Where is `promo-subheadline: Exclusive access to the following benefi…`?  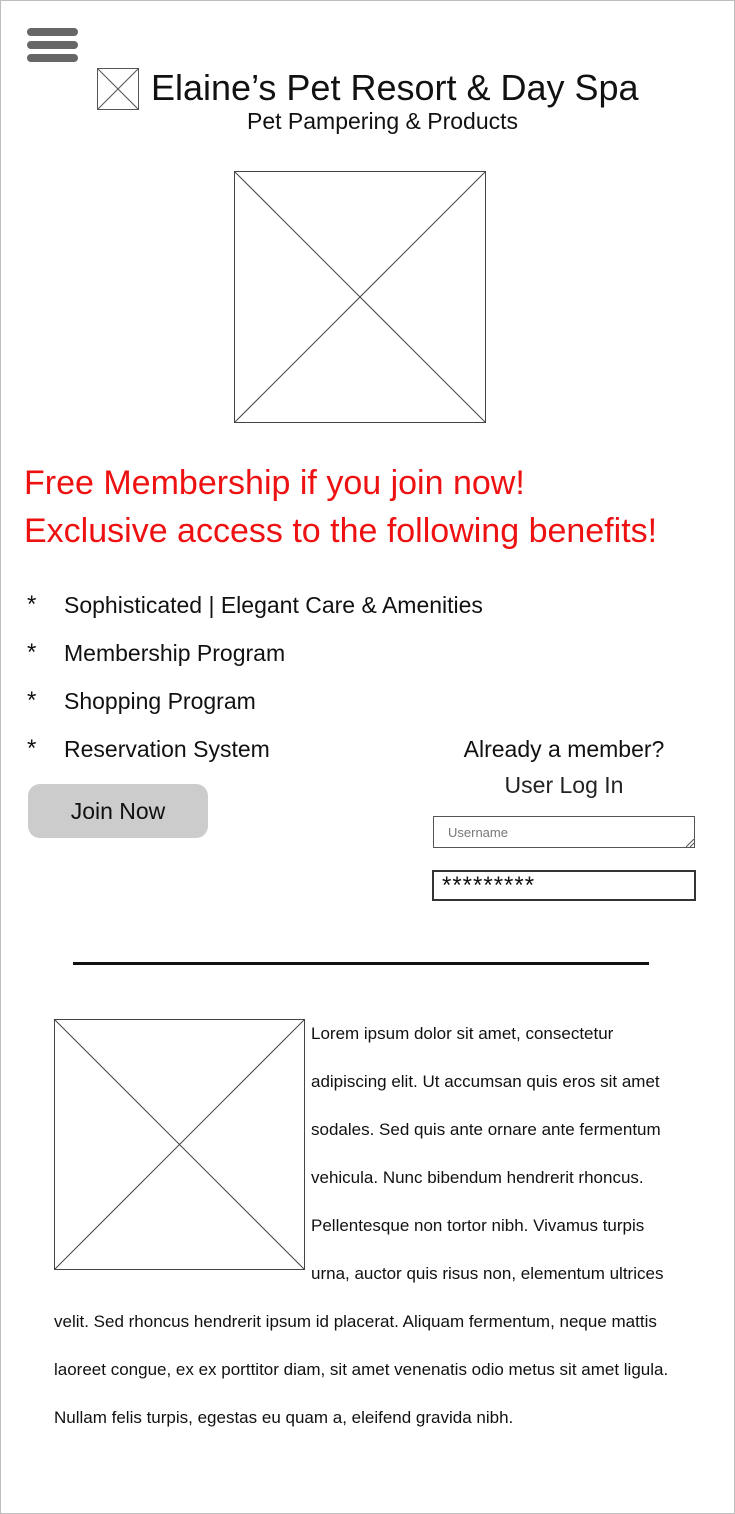 promo-subheadline: Exclusive access to the following benefi… is located at coordinates (341, 531).